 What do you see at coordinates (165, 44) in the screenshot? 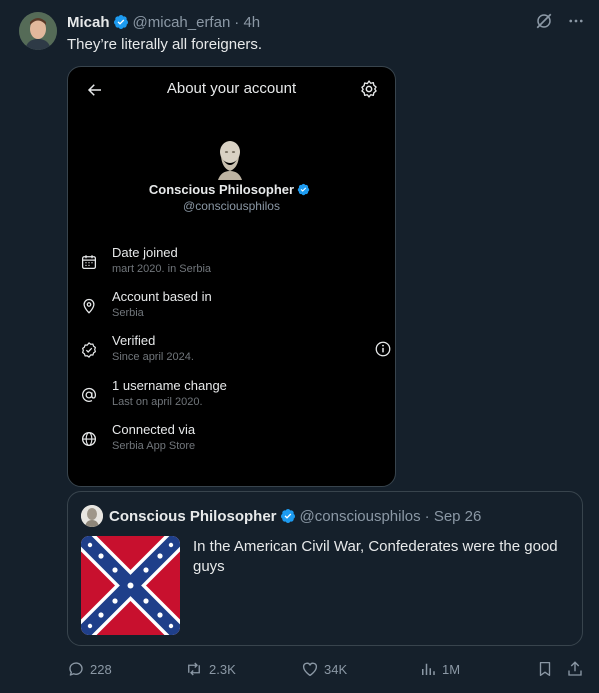
I see `tweet-text: They’re literally all foreigners.` at bounding box center [165, 44].